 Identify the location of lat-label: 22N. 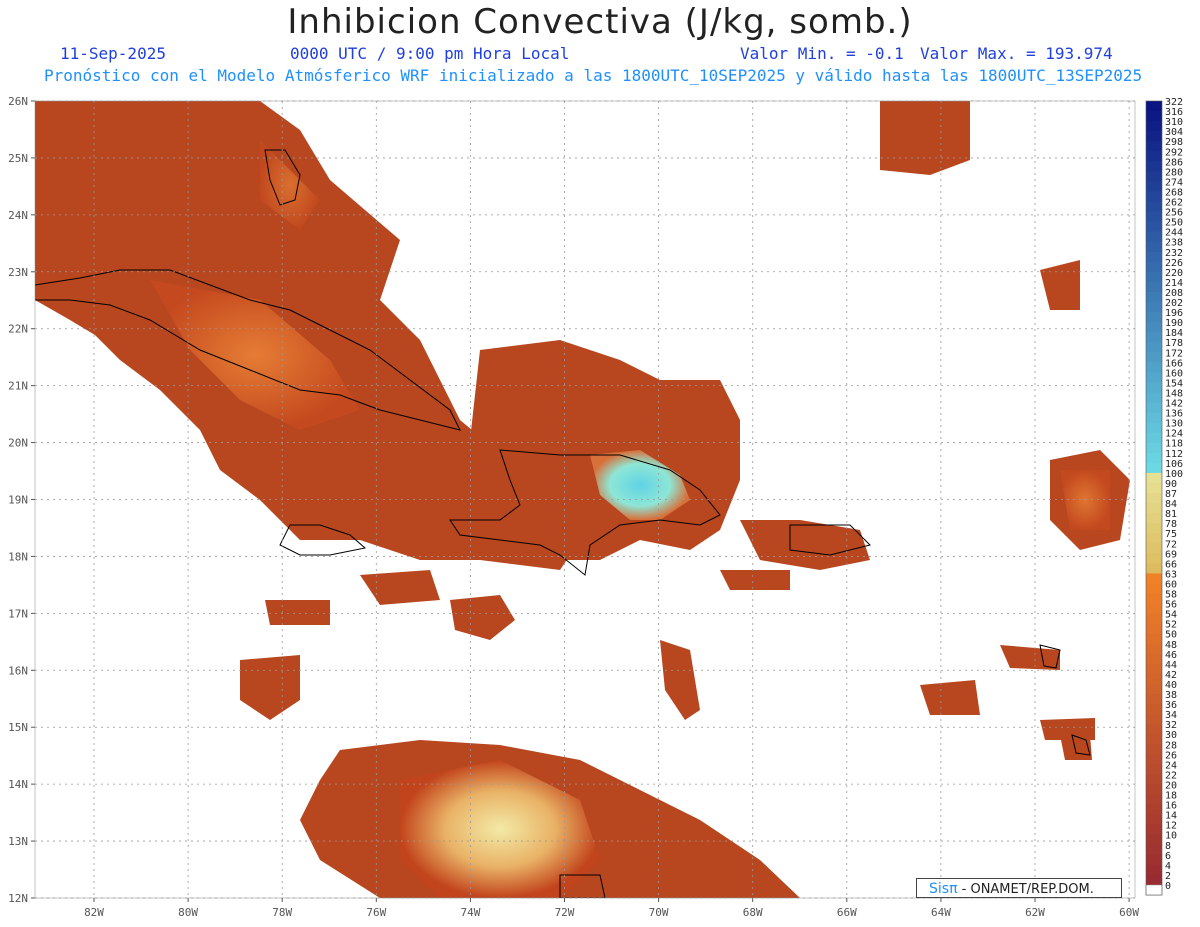
(18, 329).